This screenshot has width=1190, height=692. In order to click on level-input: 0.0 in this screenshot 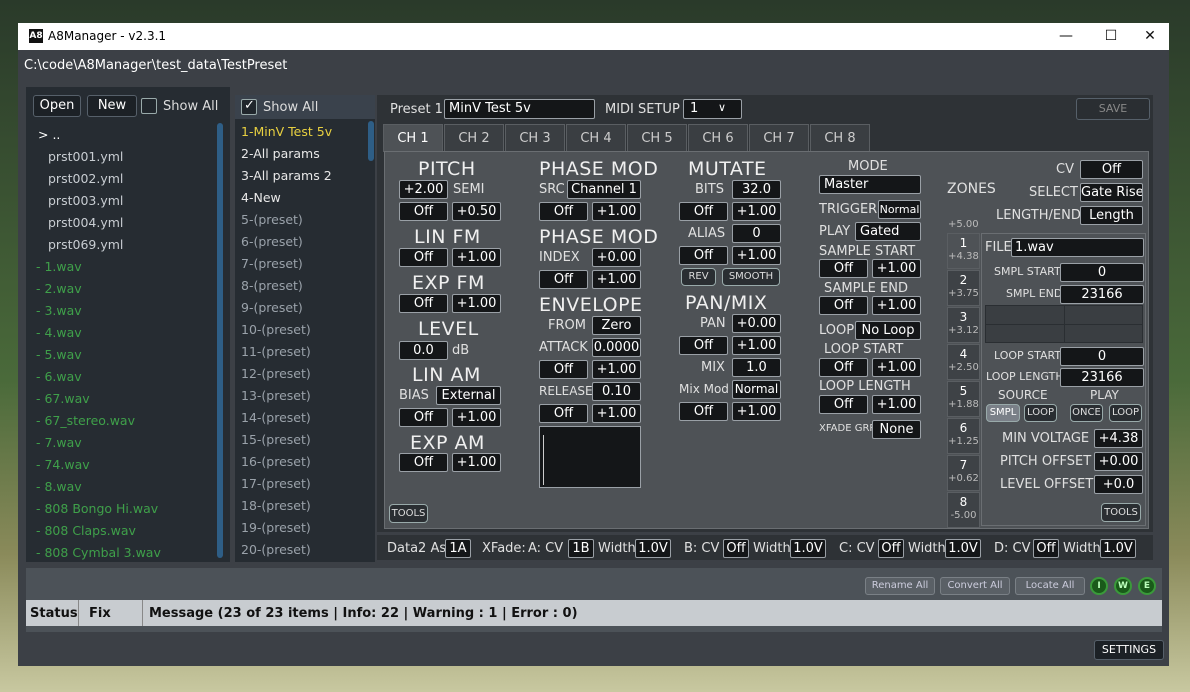, I will do `click(423, 350)`.